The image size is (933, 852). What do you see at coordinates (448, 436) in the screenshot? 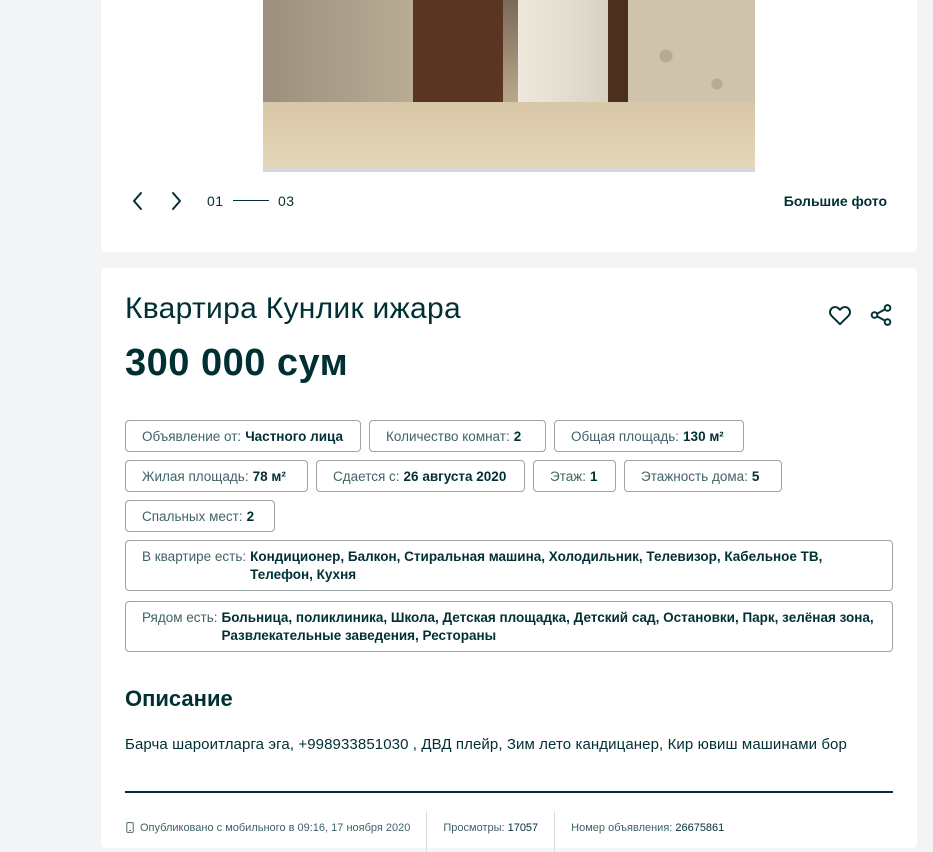
I see `param-label: Количество комнат:` at bounding box center [448, 436].